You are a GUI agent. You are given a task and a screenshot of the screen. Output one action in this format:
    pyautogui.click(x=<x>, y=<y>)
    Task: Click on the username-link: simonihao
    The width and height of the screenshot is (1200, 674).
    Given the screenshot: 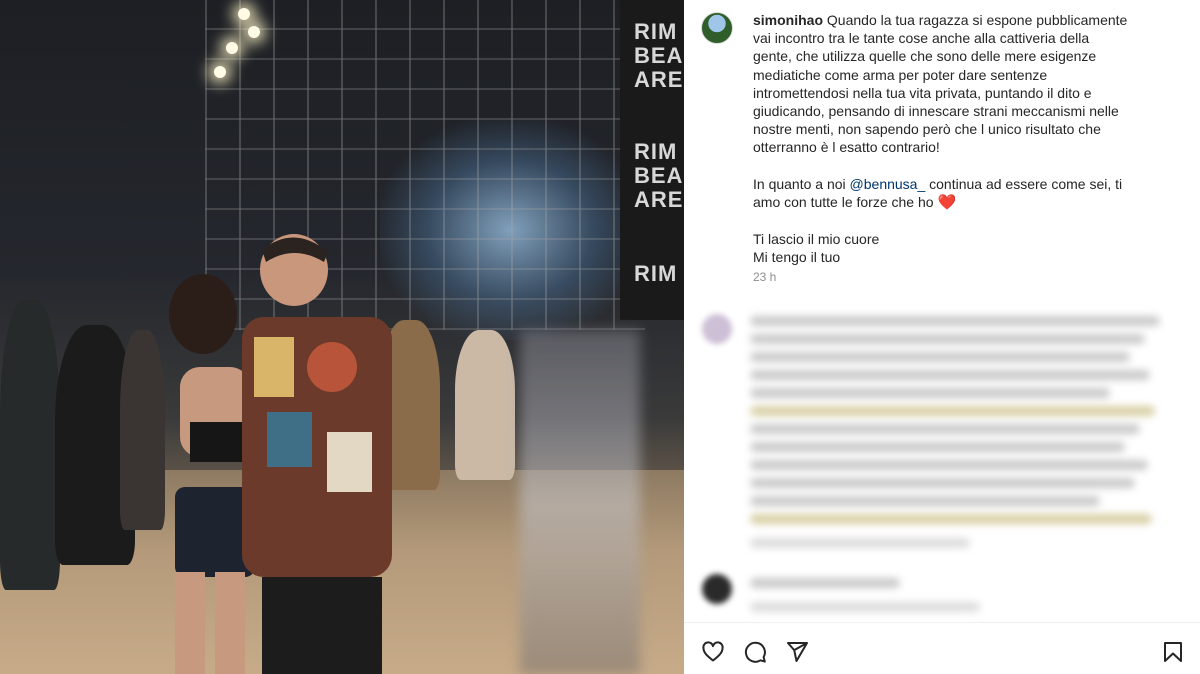 What is the action you would take?
    pyautogui.click(x=788, y=20)
    